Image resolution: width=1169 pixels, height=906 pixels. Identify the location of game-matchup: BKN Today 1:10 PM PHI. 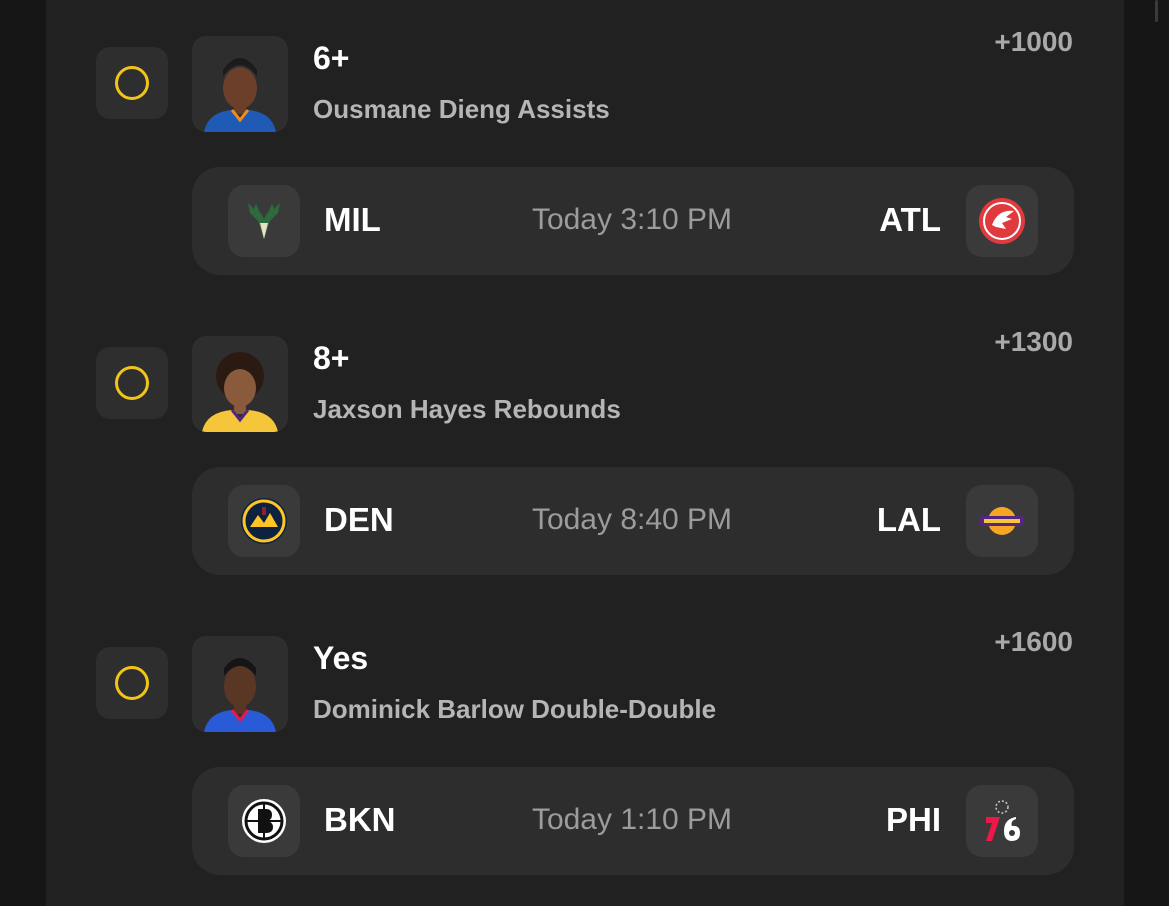
(633, 821).